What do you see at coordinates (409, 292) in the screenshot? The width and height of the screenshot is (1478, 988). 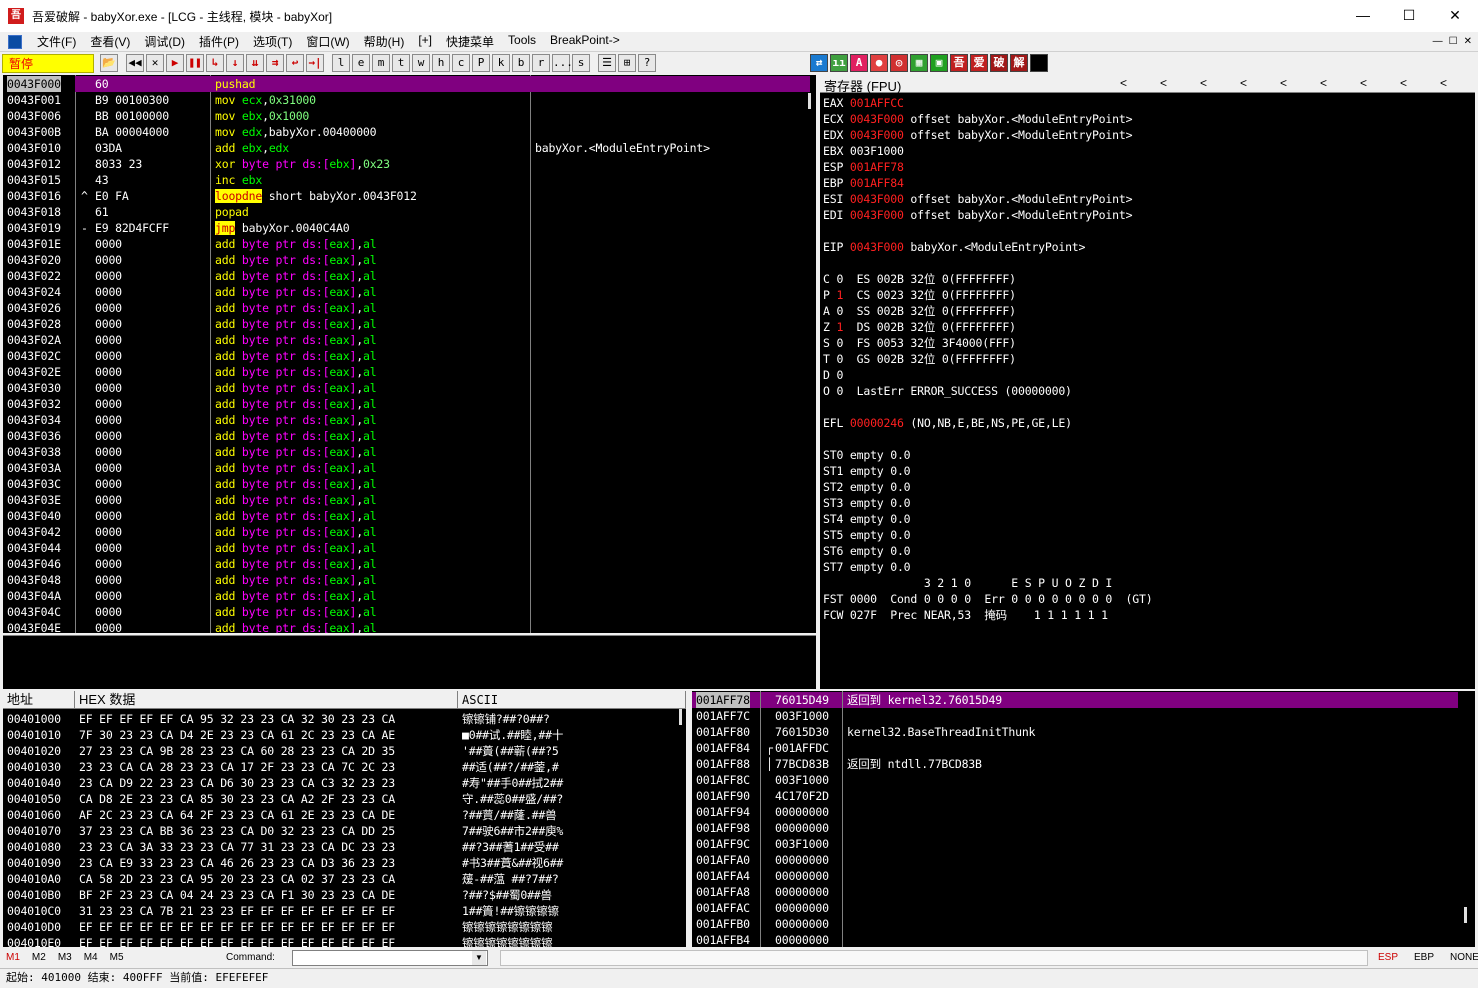 I see `disasm-row: 0043F024 0000 add byte ptr ds:[eax],al` at bounding box center [409, 292].